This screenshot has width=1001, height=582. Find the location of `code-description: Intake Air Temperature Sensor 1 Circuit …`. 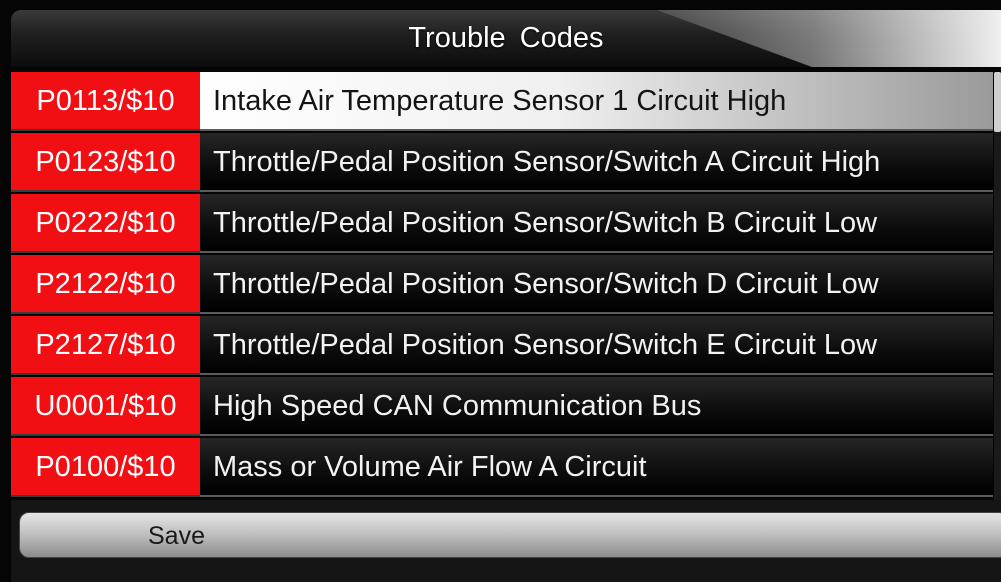

code-description: Intake Air Temperature Sensor 1 Circuit … is located at coordinates (596, 101).